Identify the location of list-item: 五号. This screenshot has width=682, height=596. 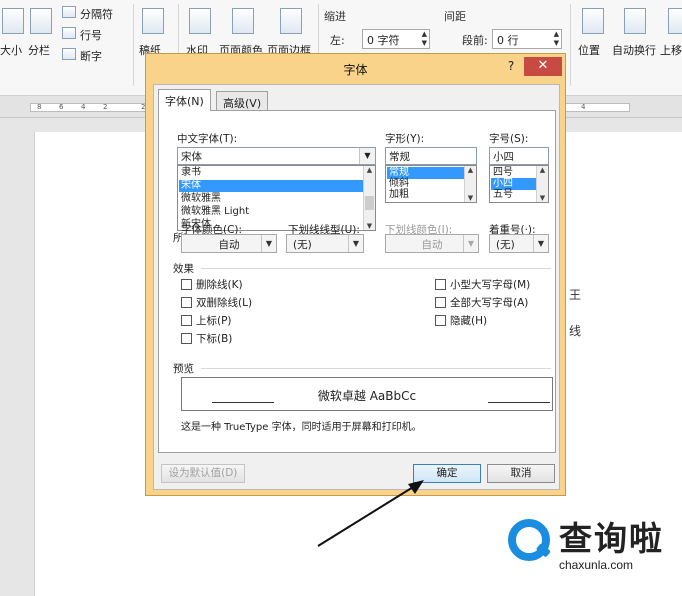
(513, 195).